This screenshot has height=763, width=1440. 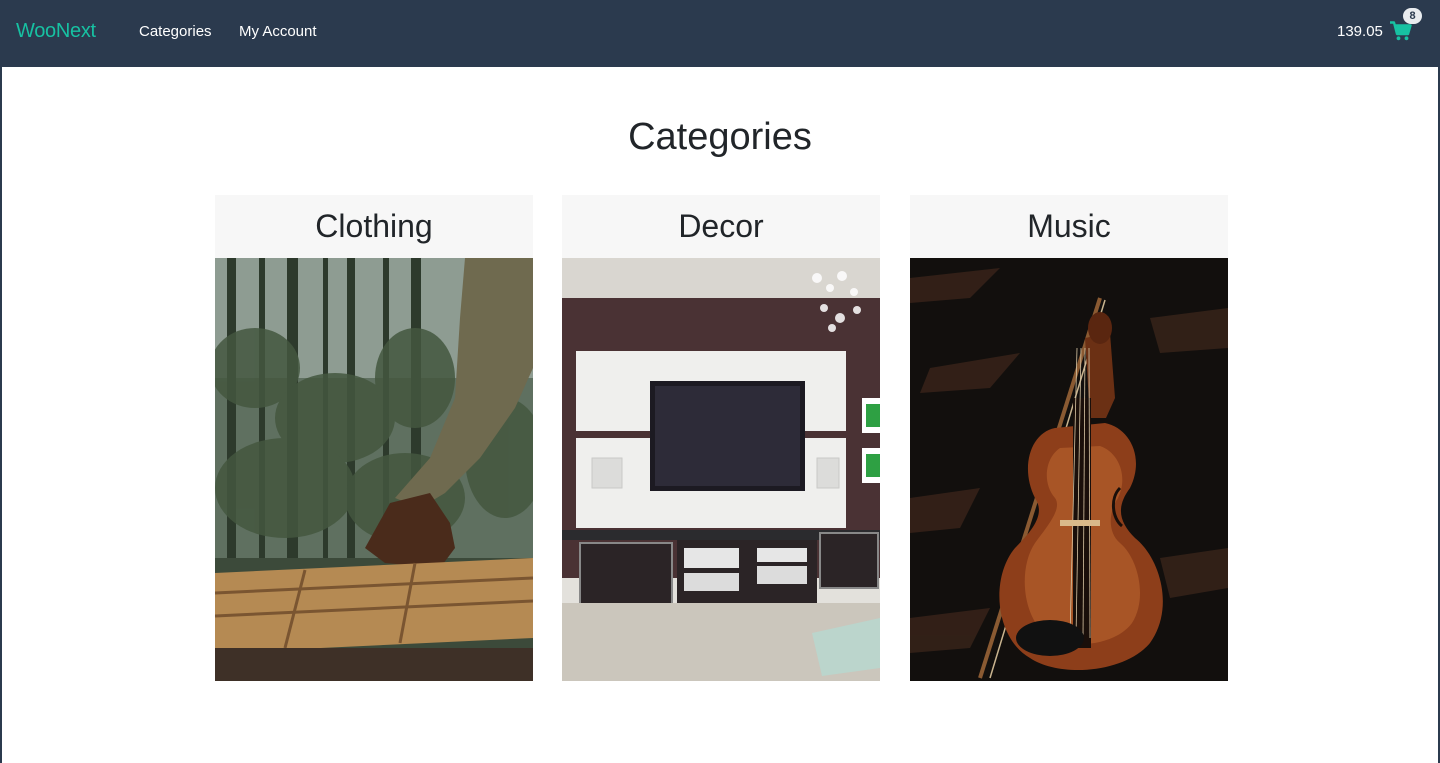 What do you see at coordinates (1, 381) in the screenshot?
I see `window-frame-left` at bounding box center [1, 381].